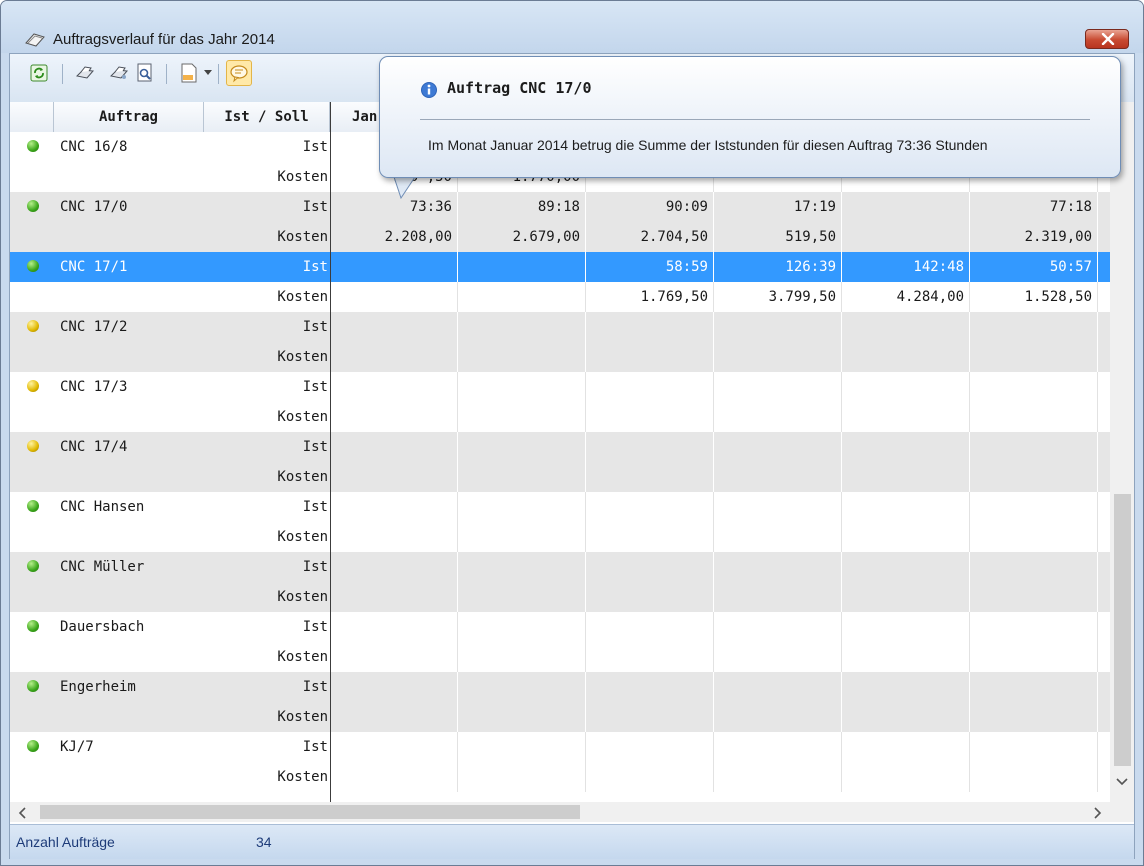  I want to click on scroll-left-icon, so click(22, 813).